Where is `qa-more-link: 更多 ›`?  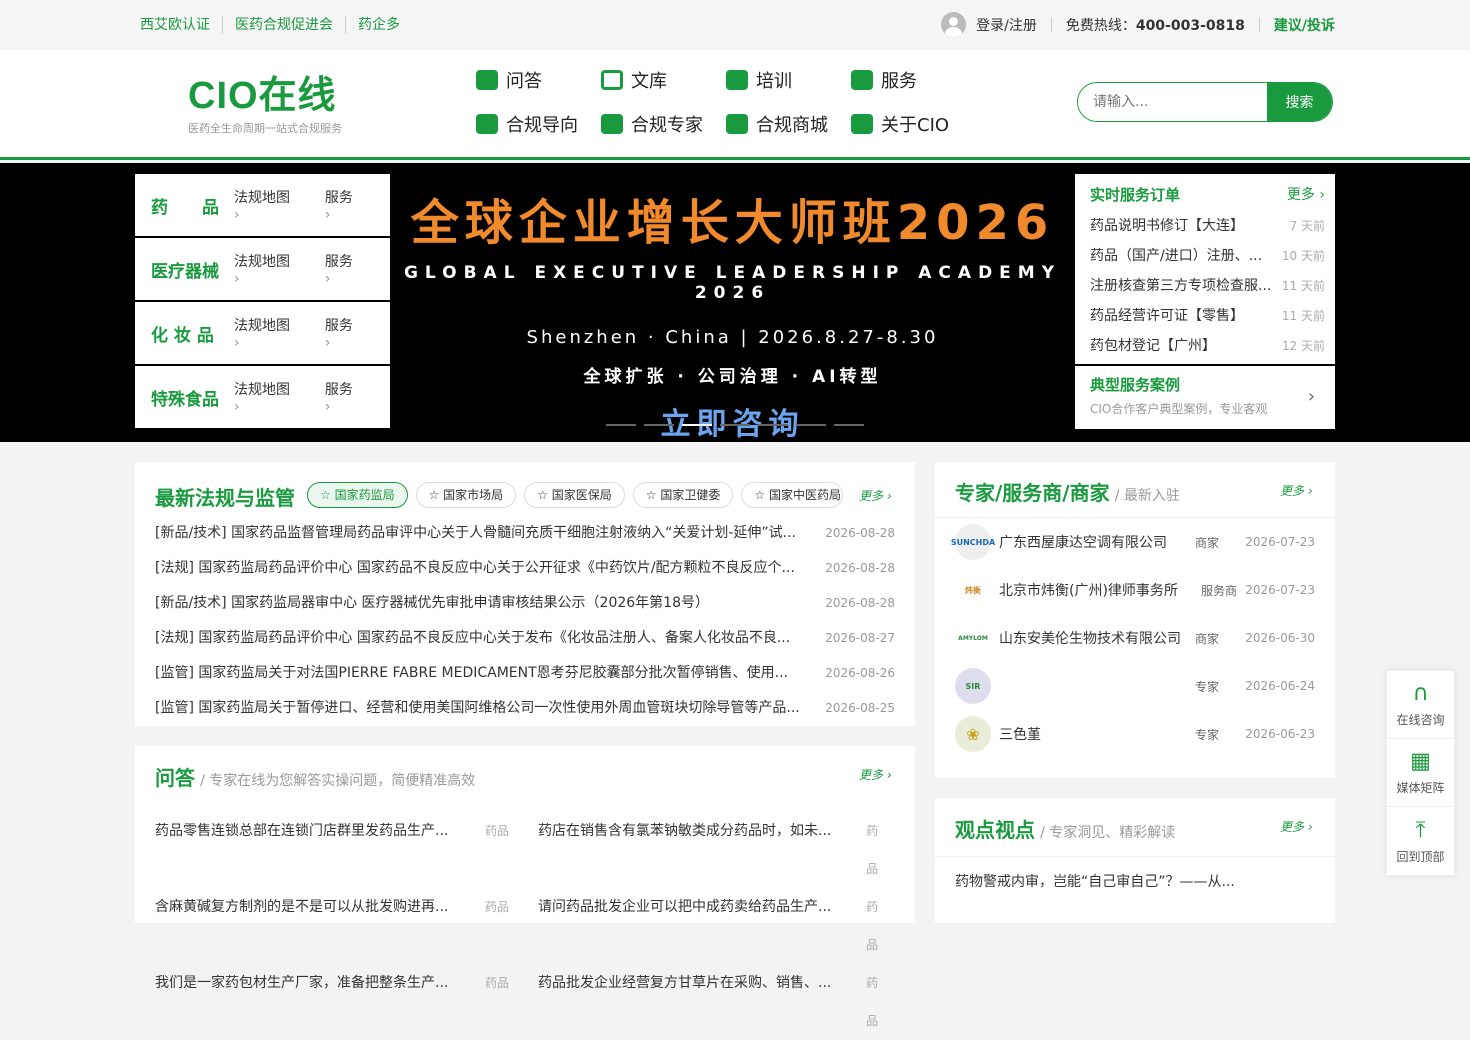 qa-more-link: 更多 › is located at coordinates (875, 774).